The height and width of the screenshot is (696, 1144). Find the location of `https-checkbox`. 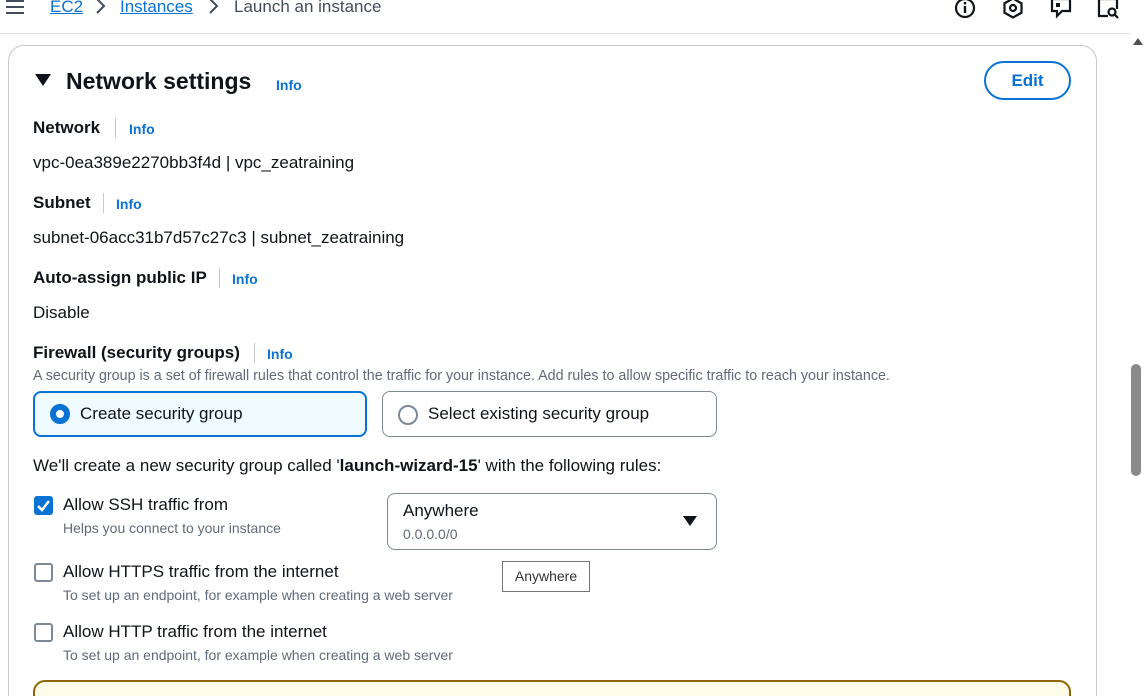

https-checkbox is located at coordinates (43, 572).